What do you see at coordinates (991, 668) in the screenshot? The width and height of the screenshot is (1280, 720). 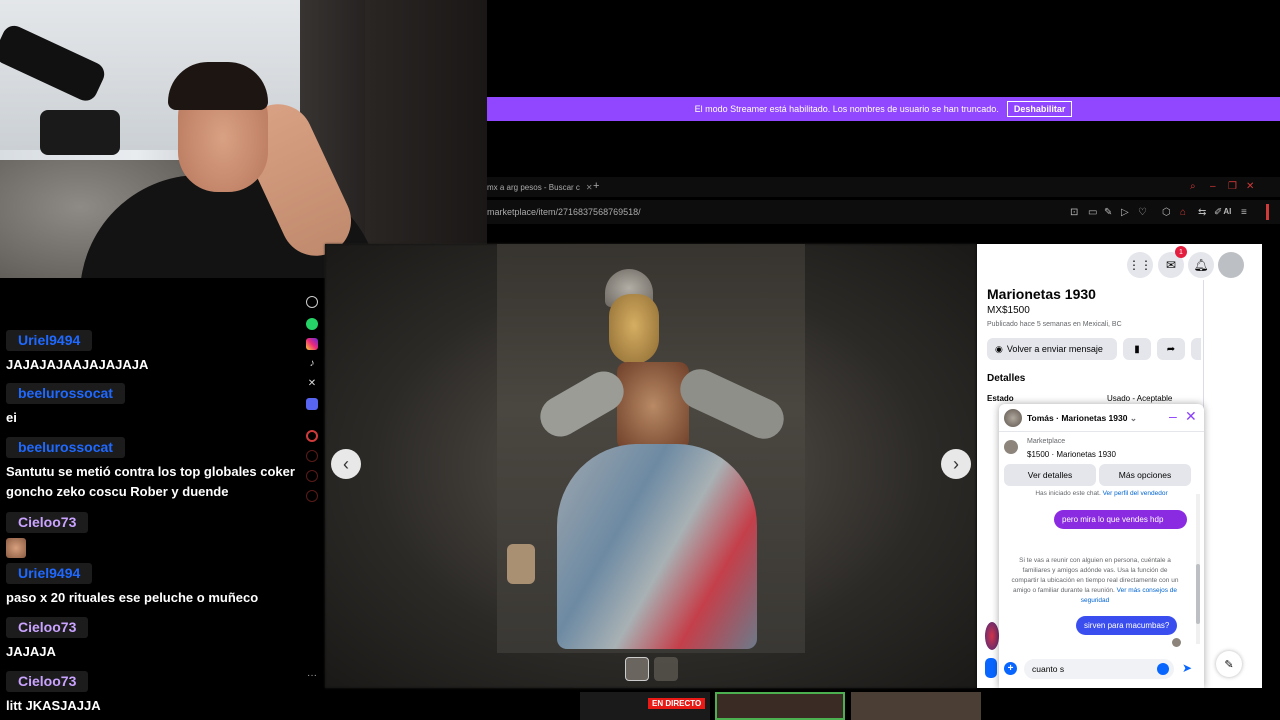 I see `message-seller-button` at bounding box center [991, 668].